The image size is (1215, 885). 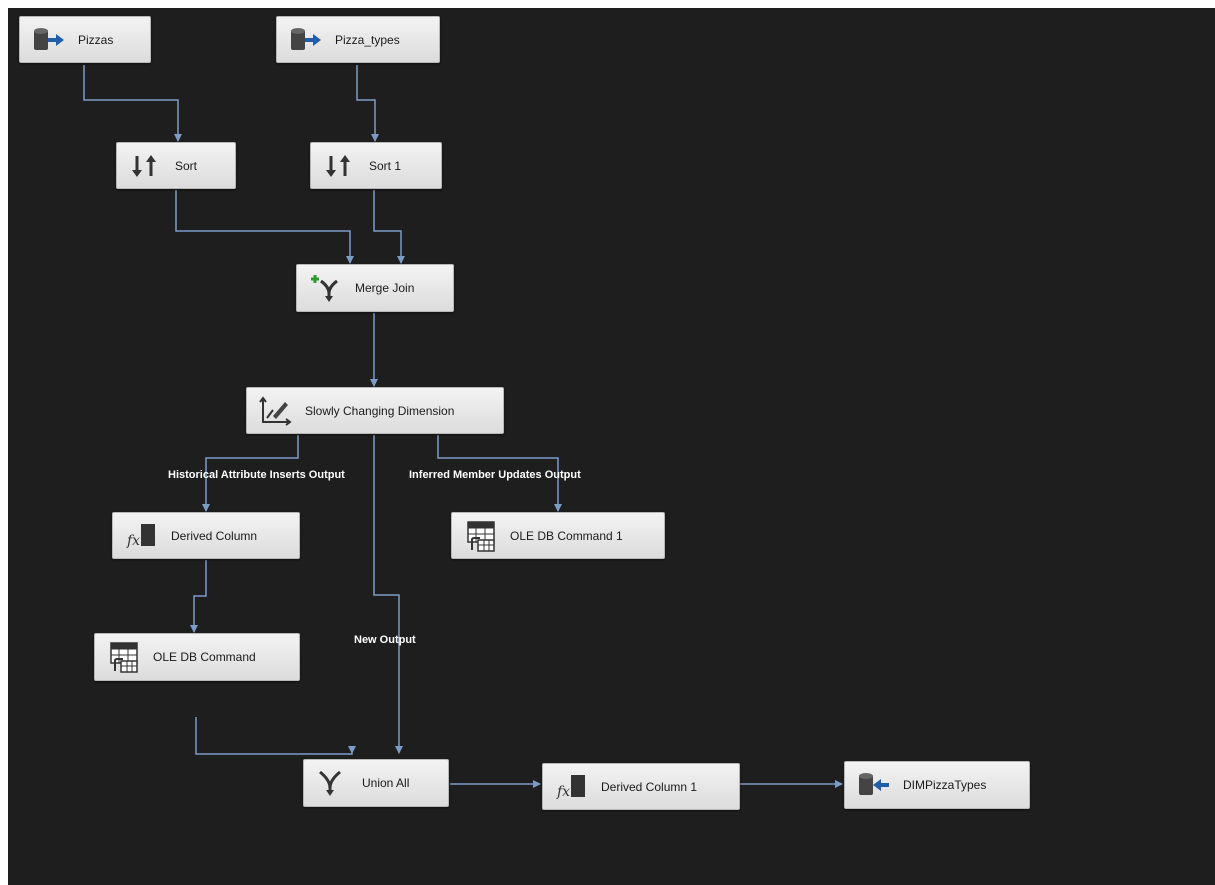 What do you see at coordinates (256, 475) in the screenshot?
I see `historical-output-label: Historical Attribute Inserts Output` at bounding box center [256, 475].